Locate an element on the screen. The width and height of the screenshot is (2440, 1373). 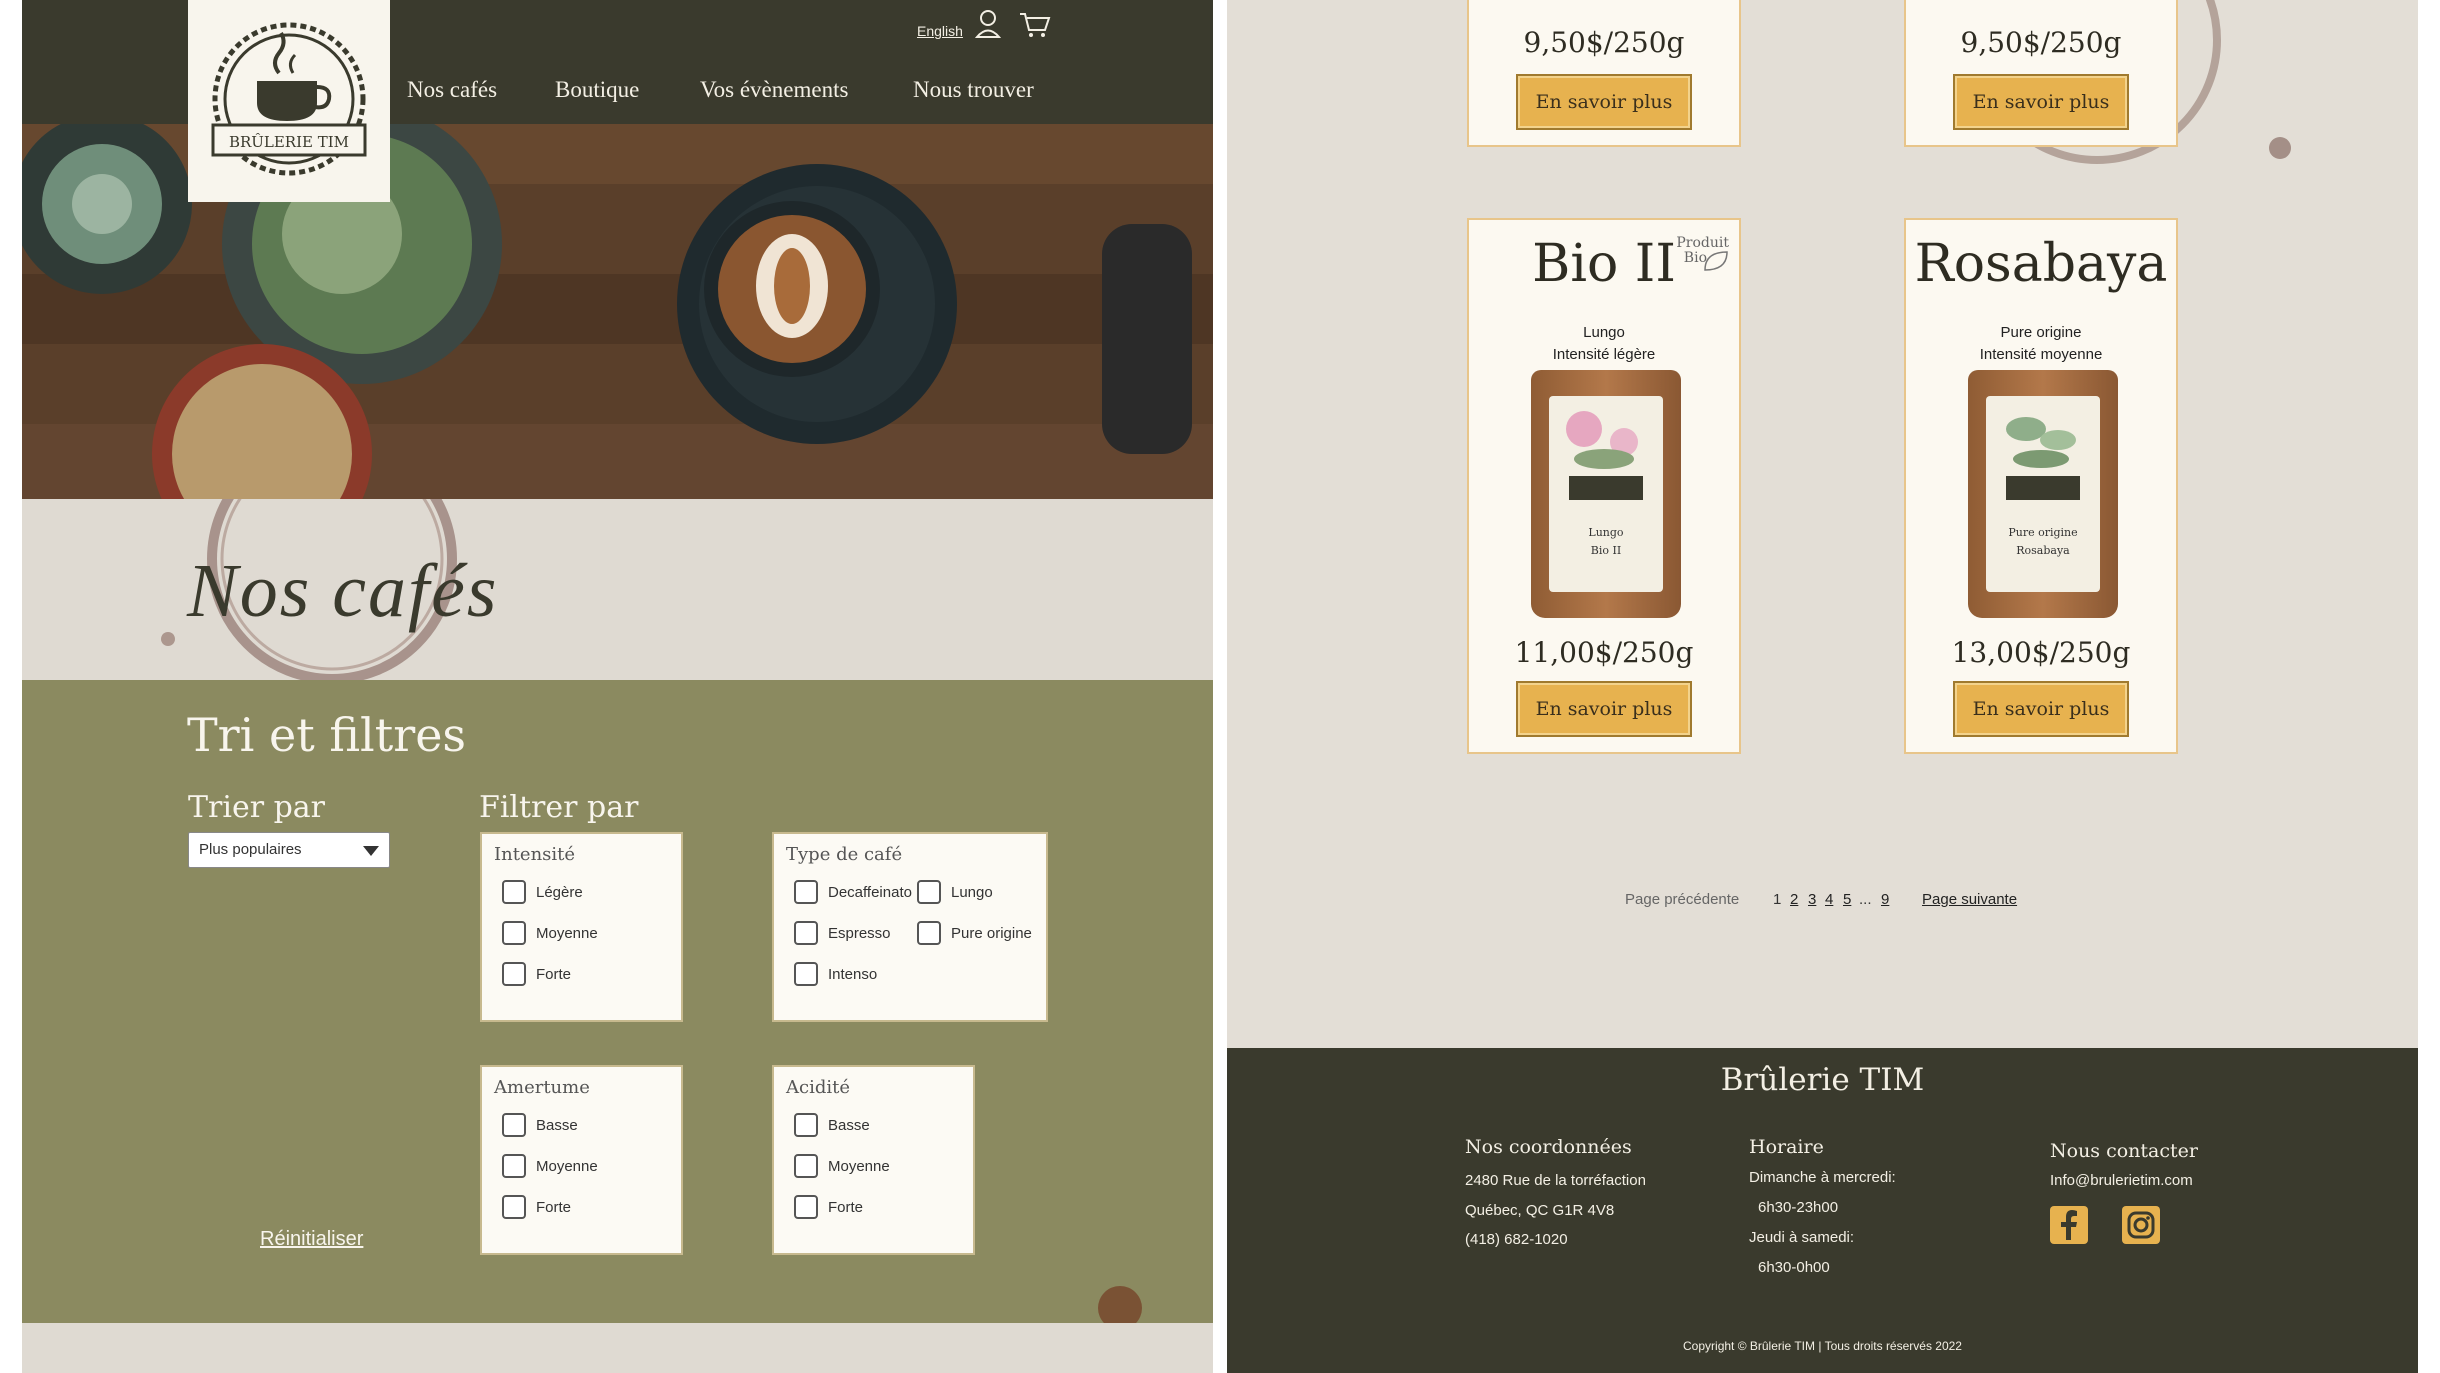
user-icon is located at coordinates (988, 24).